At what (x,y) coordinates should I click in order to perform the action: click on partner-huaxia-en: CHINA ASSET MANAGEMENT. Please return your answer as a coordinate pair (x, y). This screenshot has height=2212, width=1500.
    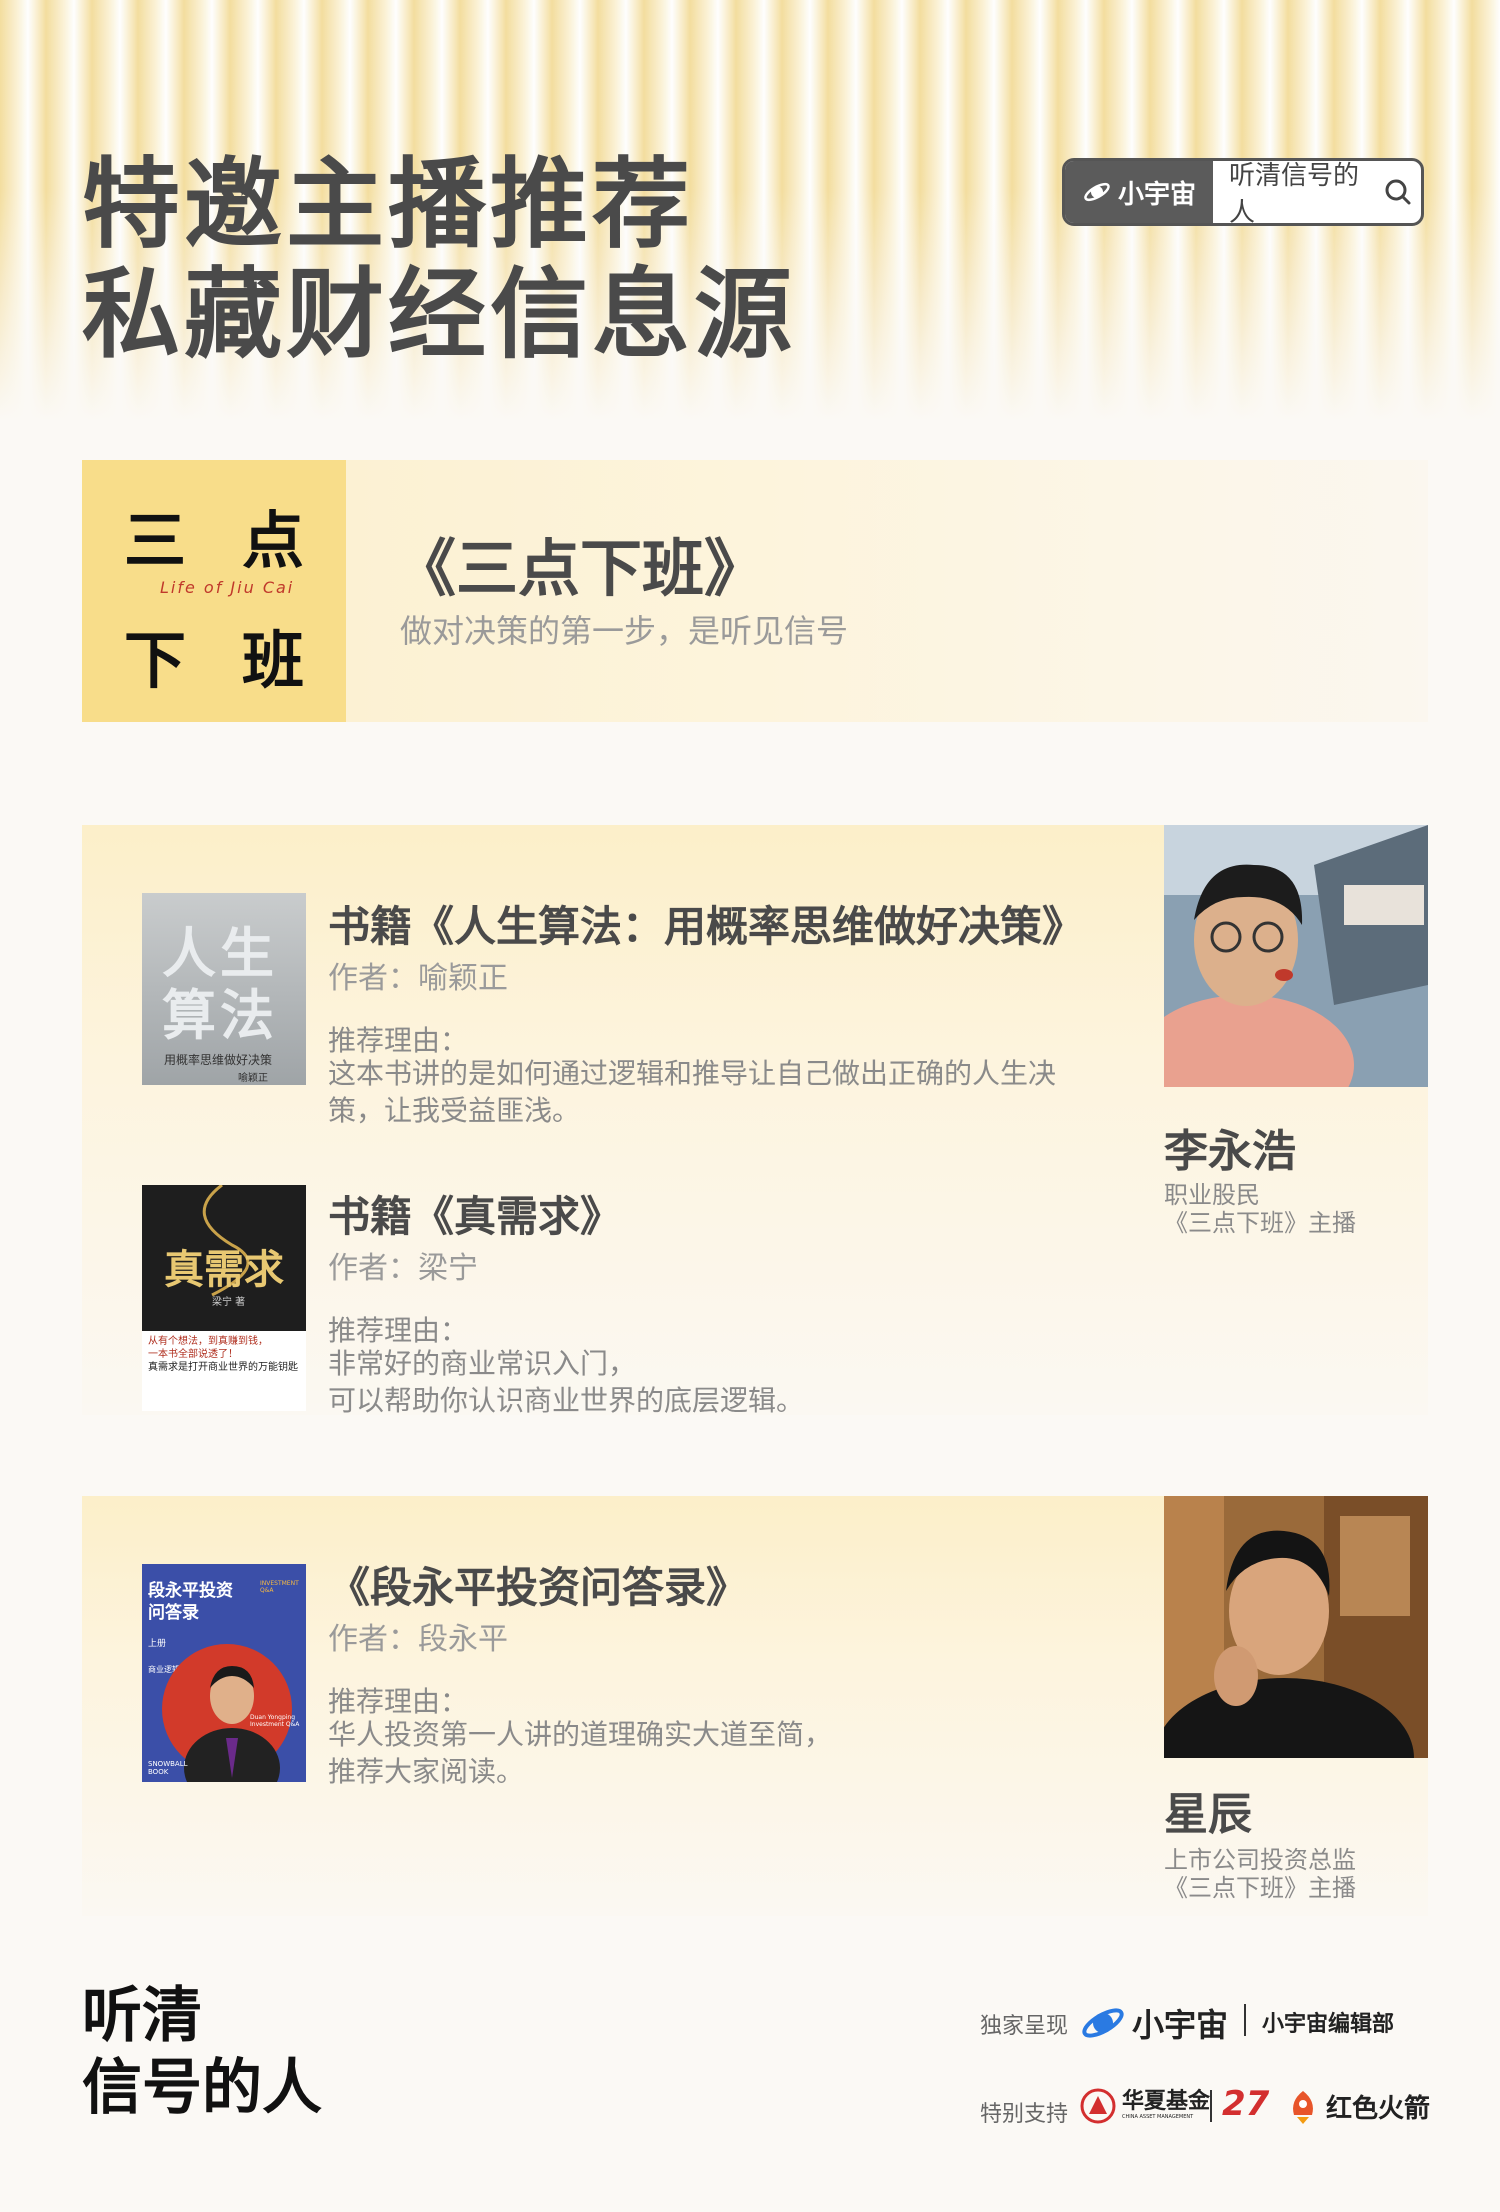
    Looking at the image, I should click on (1158, 2117).